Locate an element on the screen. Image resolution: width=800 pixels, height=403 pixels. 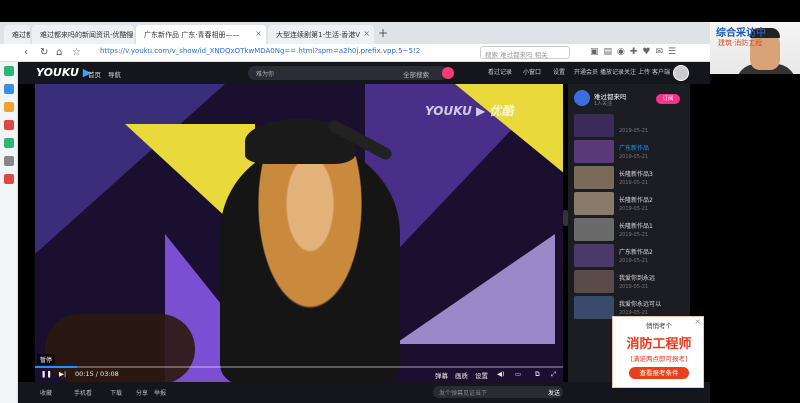
play-history-button: 播放记录 is located at coordinates (612, 71).